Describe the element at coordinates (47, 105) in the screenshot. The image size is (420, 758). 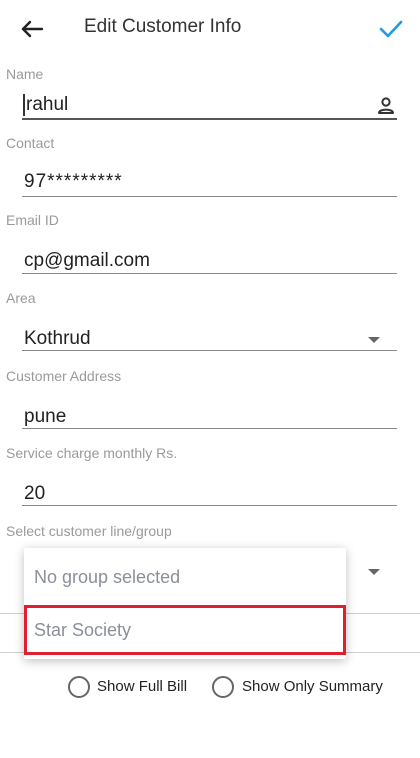
I see `name-input: rahul` at that location.